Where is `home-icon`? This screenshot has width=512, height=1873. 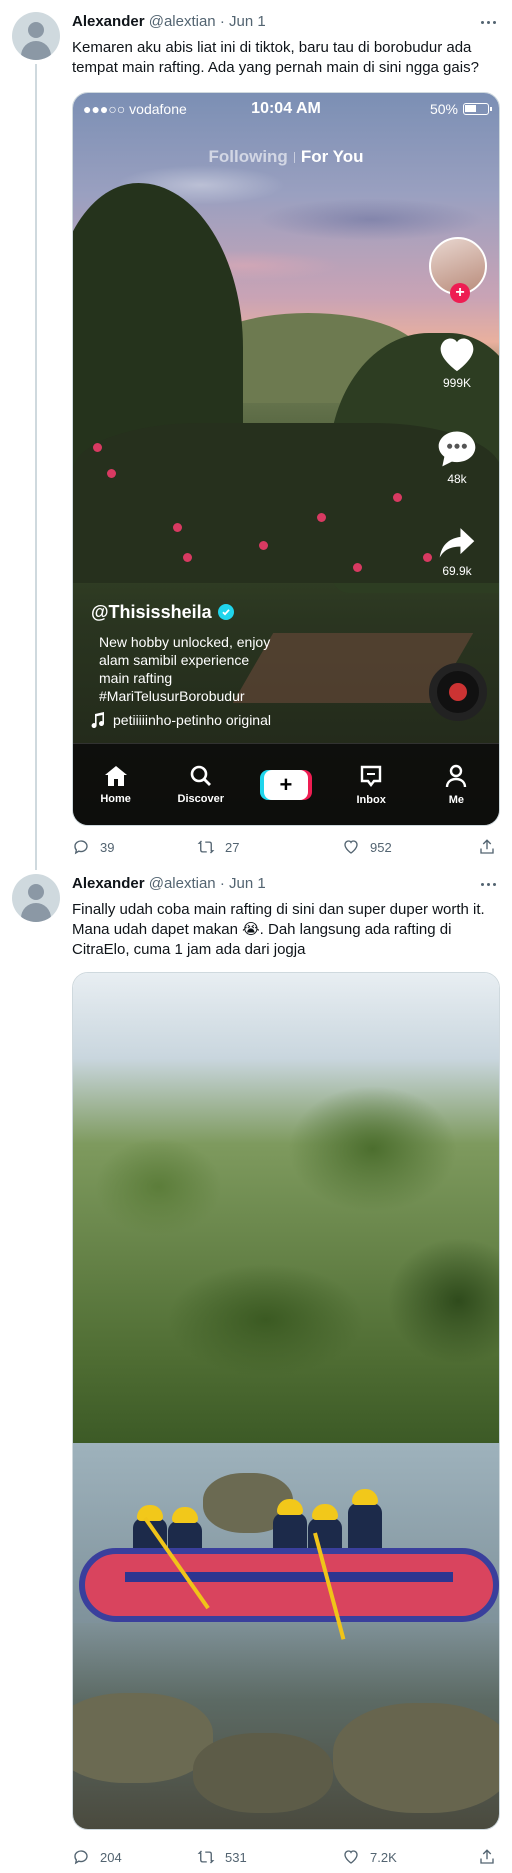 home-icon is located at coordinates (115, 775).